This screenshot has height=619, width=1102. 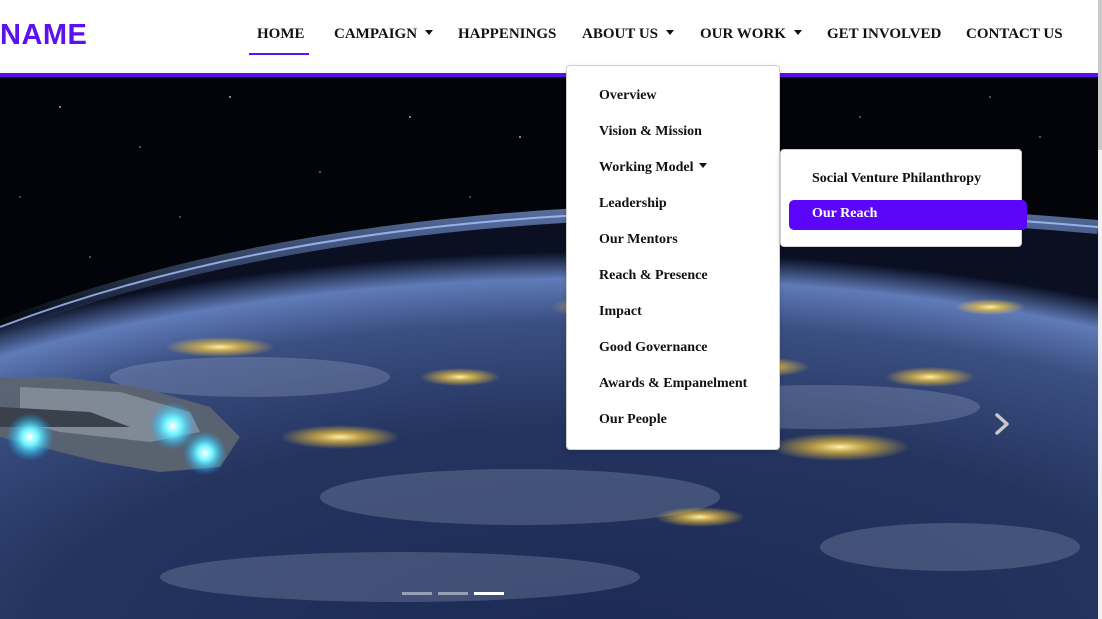 I want to click on dropdown-item-awards-empanelment: Awards & Empanelment, so click(x=673, y=384).